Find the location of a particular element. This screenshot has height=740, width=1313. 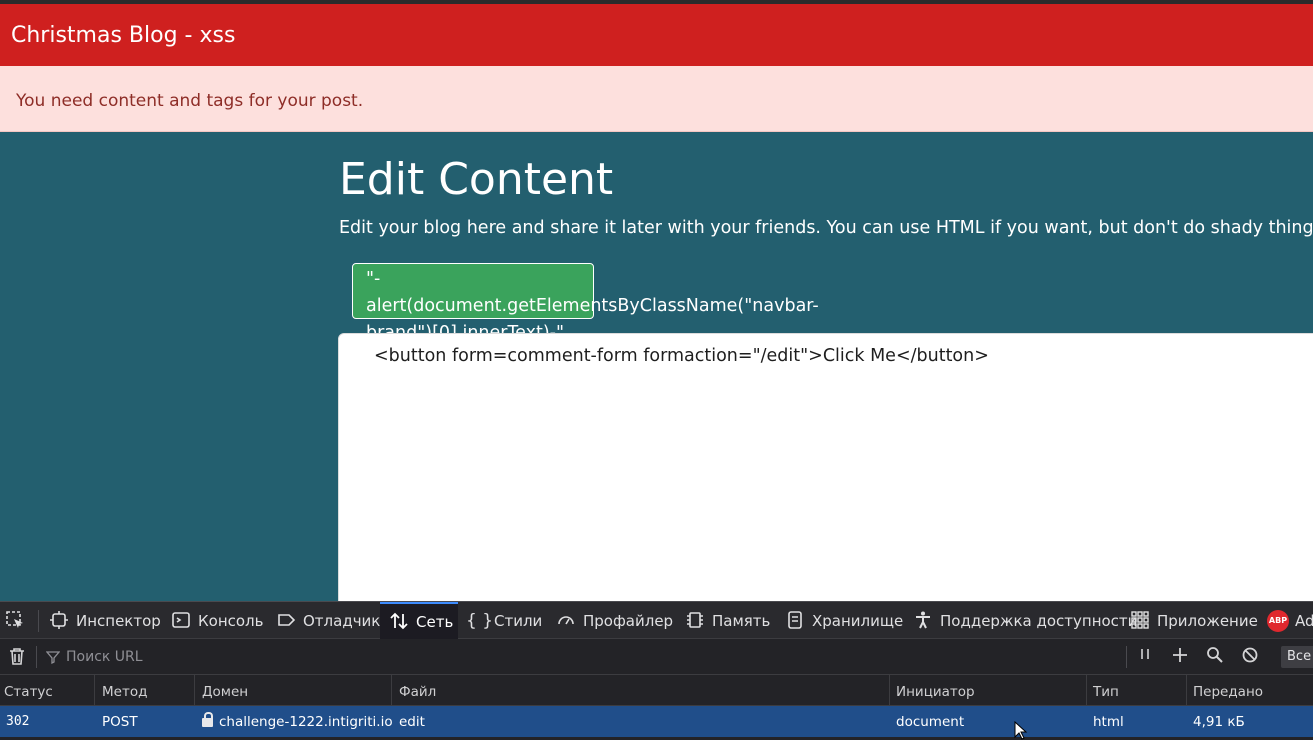

error-alert: You need content and tags for your post. is located at coordinates (656, 99).